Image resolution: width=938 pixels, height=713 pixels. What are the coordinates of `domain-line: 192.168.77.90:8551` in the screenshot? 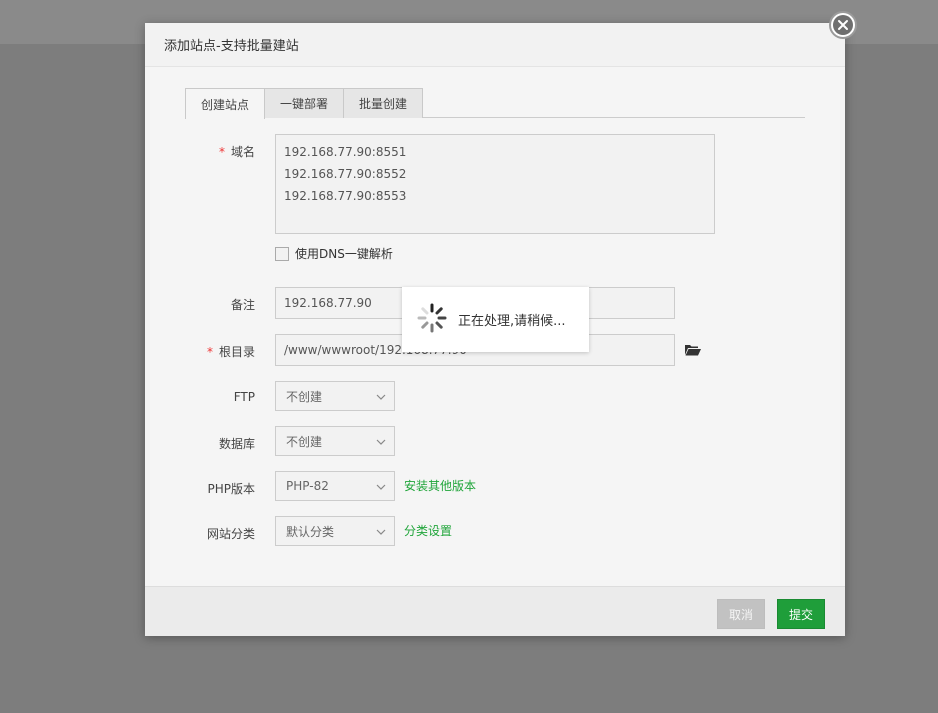 It's located at (345, 152).